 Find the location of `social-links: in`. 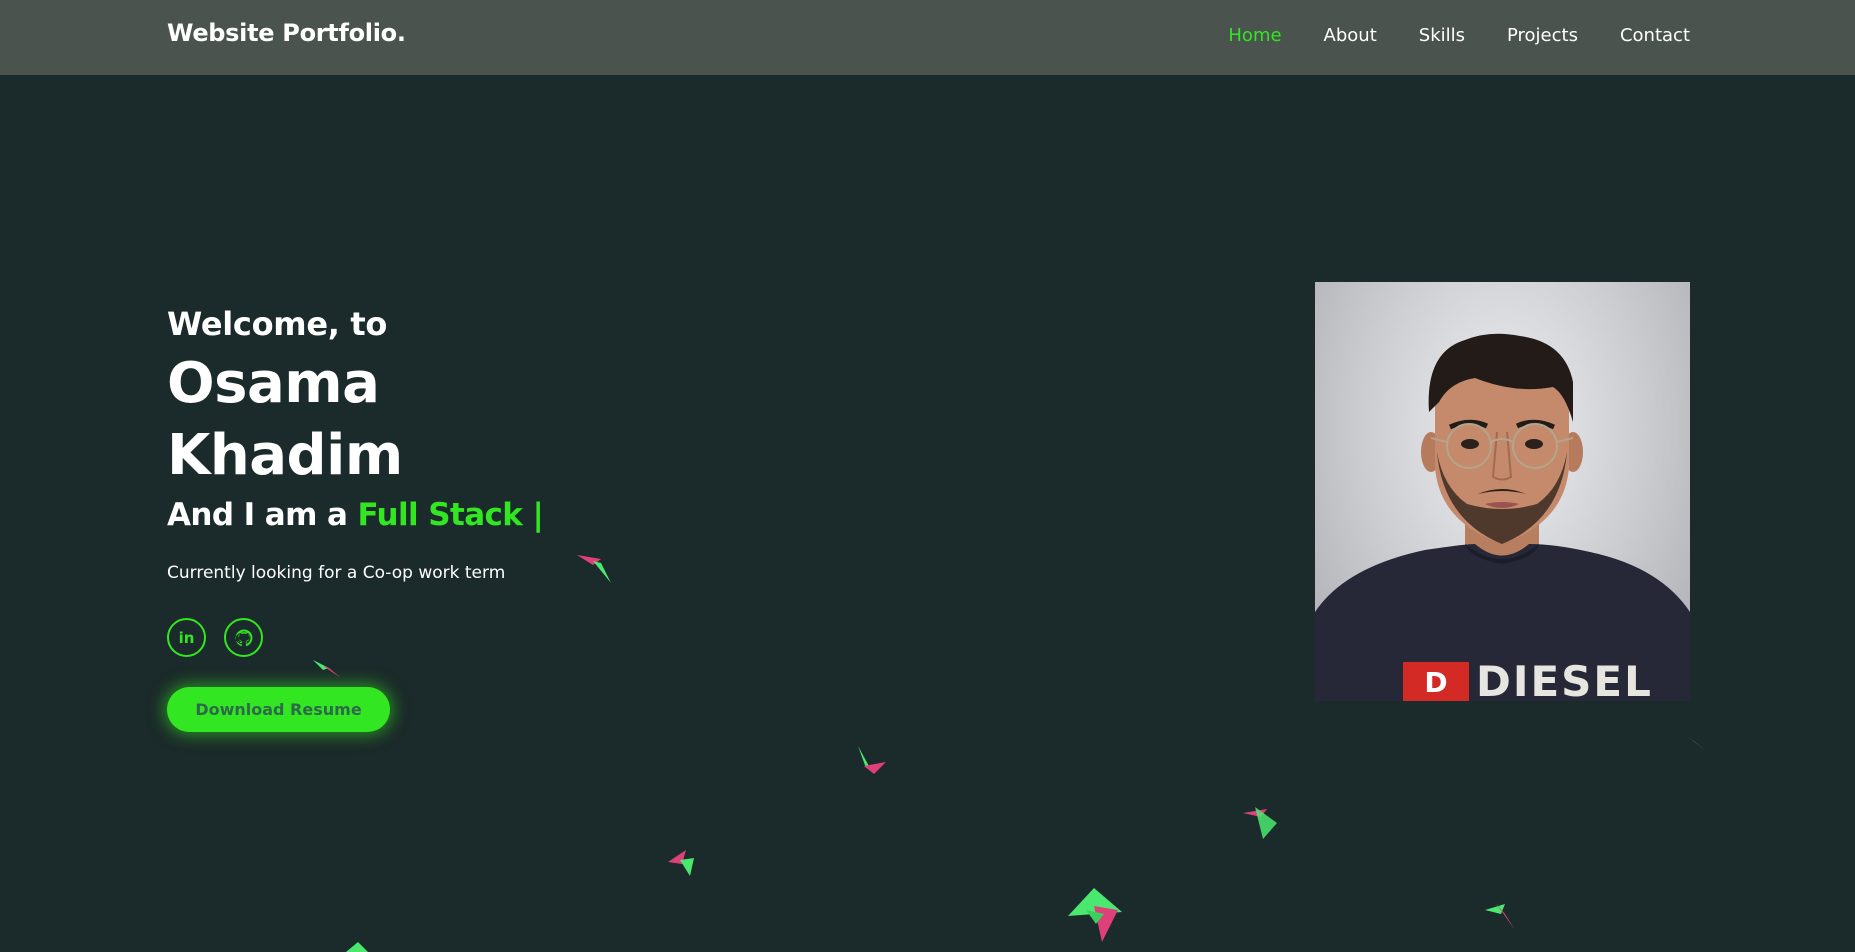

social-links: in is located at coordinates (215, 637).